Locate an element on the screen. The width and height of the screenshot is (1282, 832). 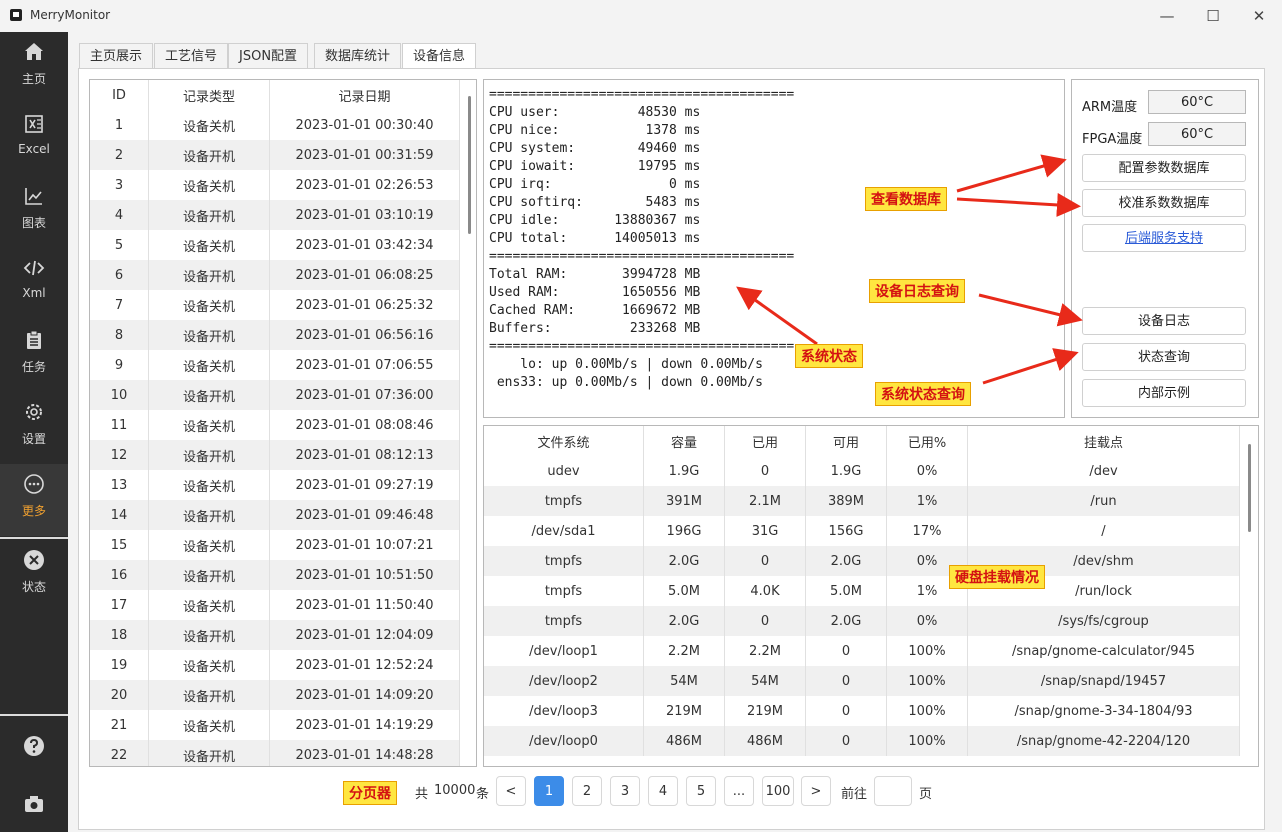
pager-goto-input is located at coordinates (893, 791).